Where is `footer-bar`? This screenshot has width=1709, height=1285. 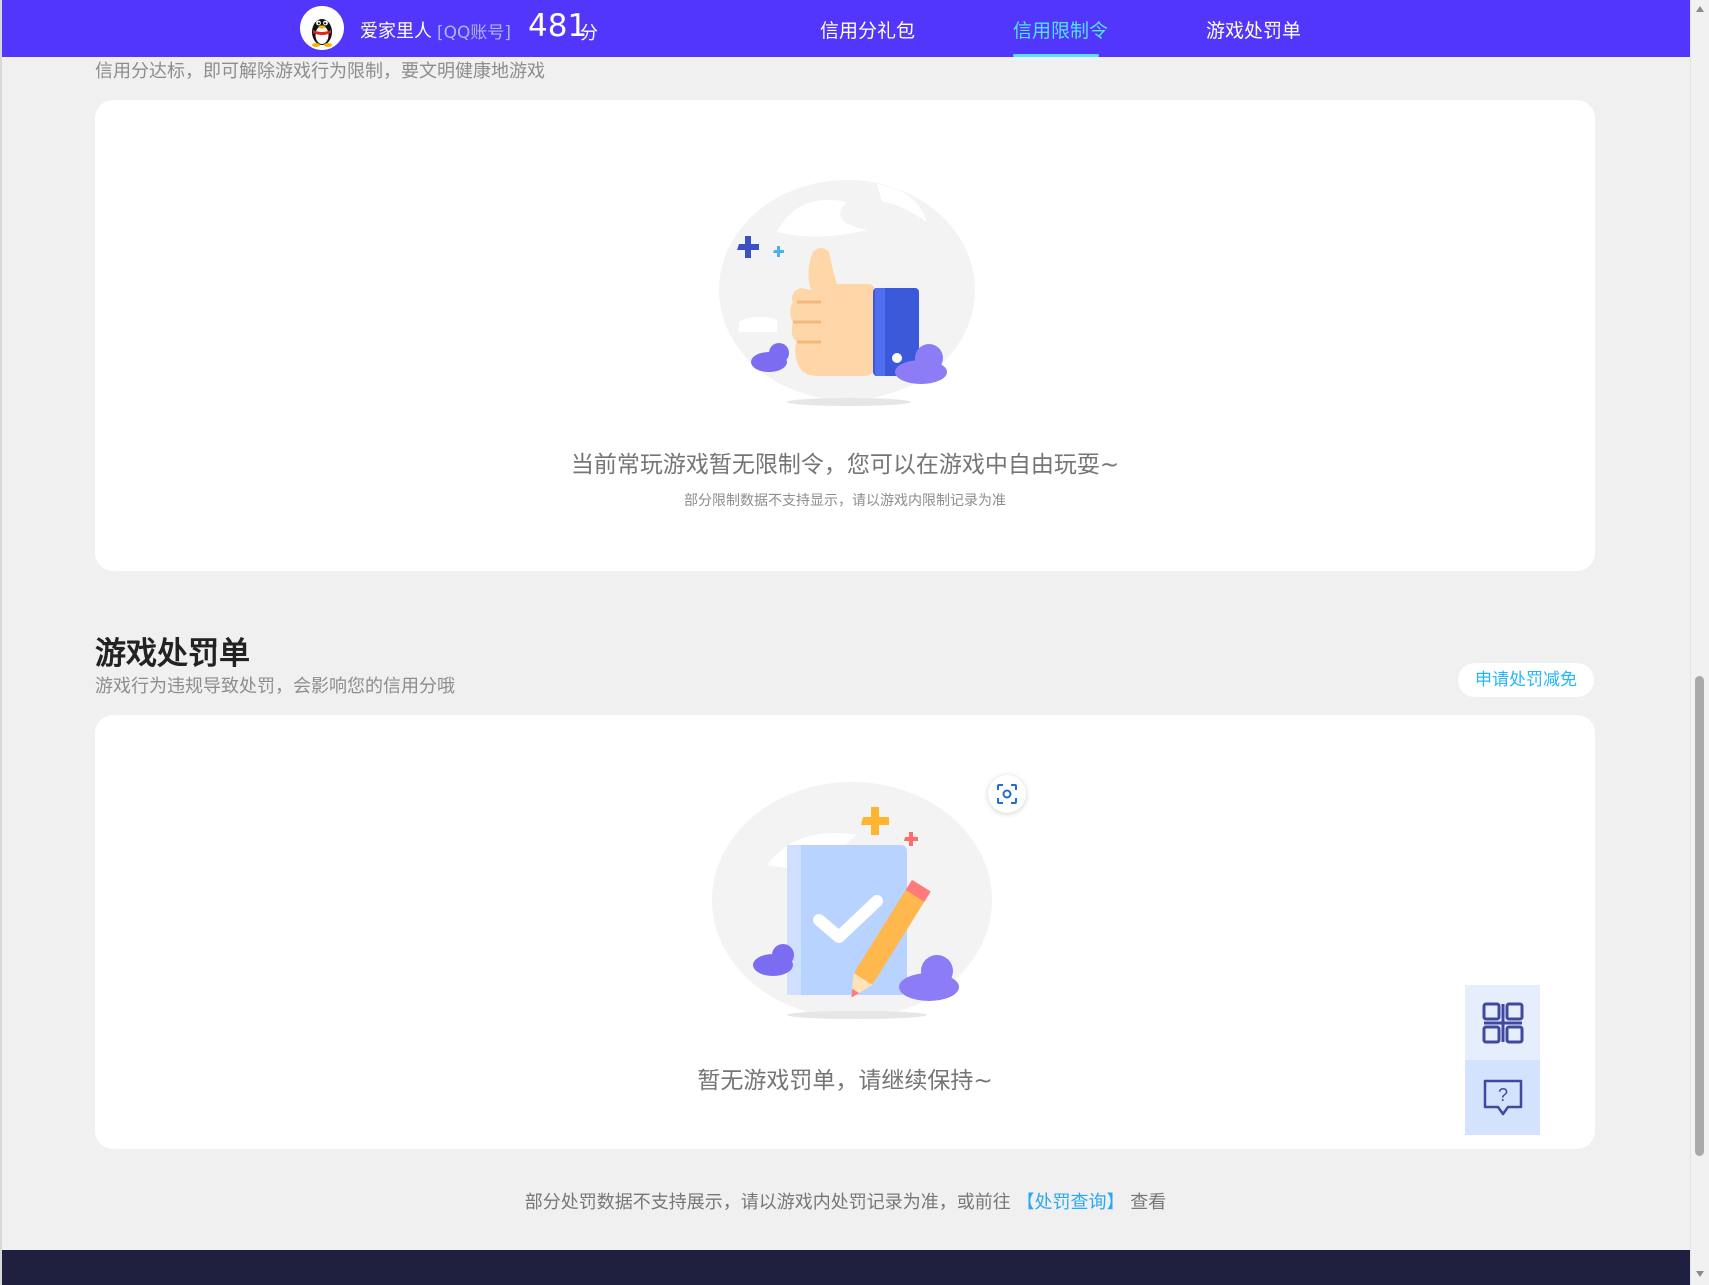 footer-bar is located at coordinates (846, 1267).